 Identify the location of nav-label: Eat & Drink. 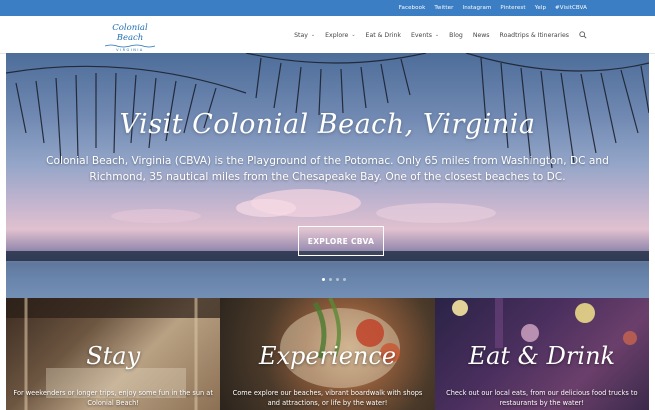
(383, 35).